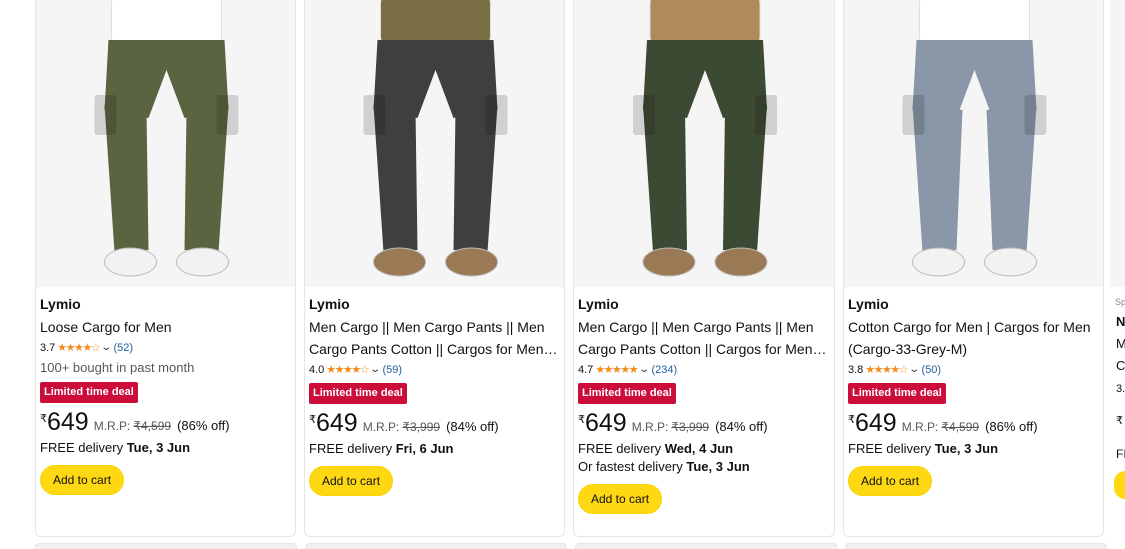 This screenshot has width=1125, height=549. What do you see at coordinates (699, 448) in the screenshot?
I see `delivery-date: Wed, 4 Jun` at bounding box center [699, 448].